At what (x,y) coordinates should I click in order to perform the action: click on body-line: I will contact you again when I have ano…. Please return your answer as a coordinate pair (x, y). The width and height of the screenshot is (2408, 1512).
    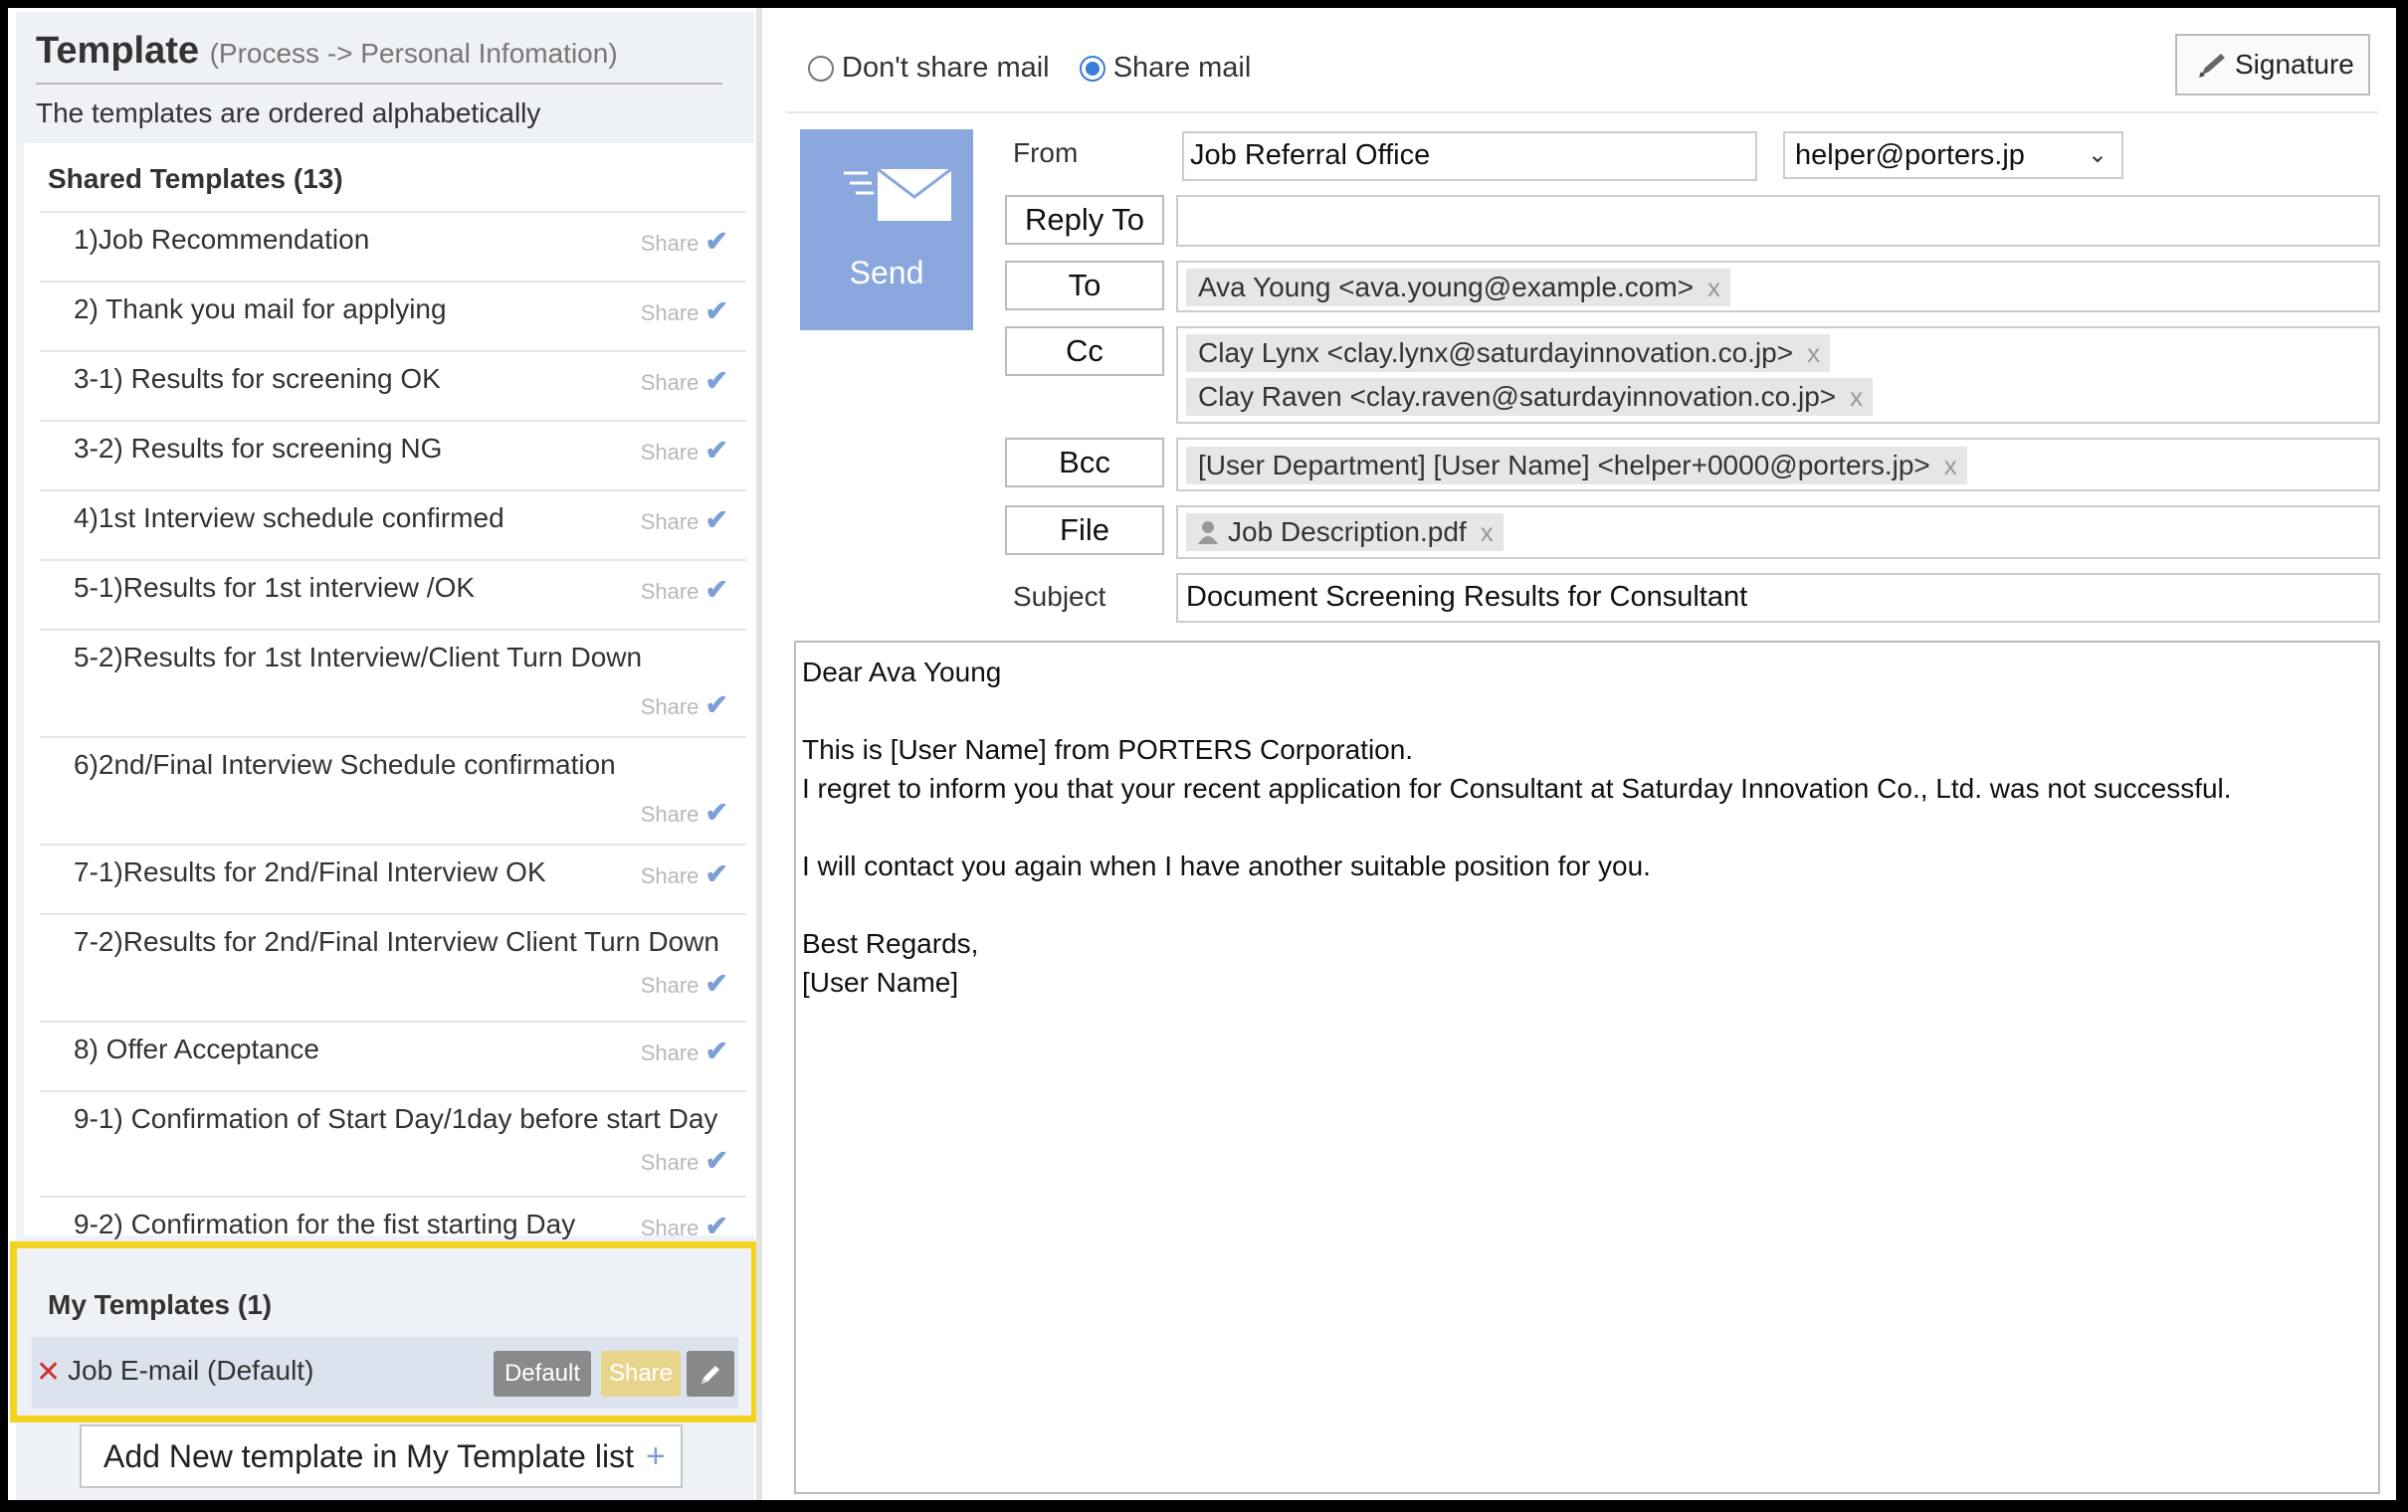
    Looking at the image, I should click on (1226, 866).